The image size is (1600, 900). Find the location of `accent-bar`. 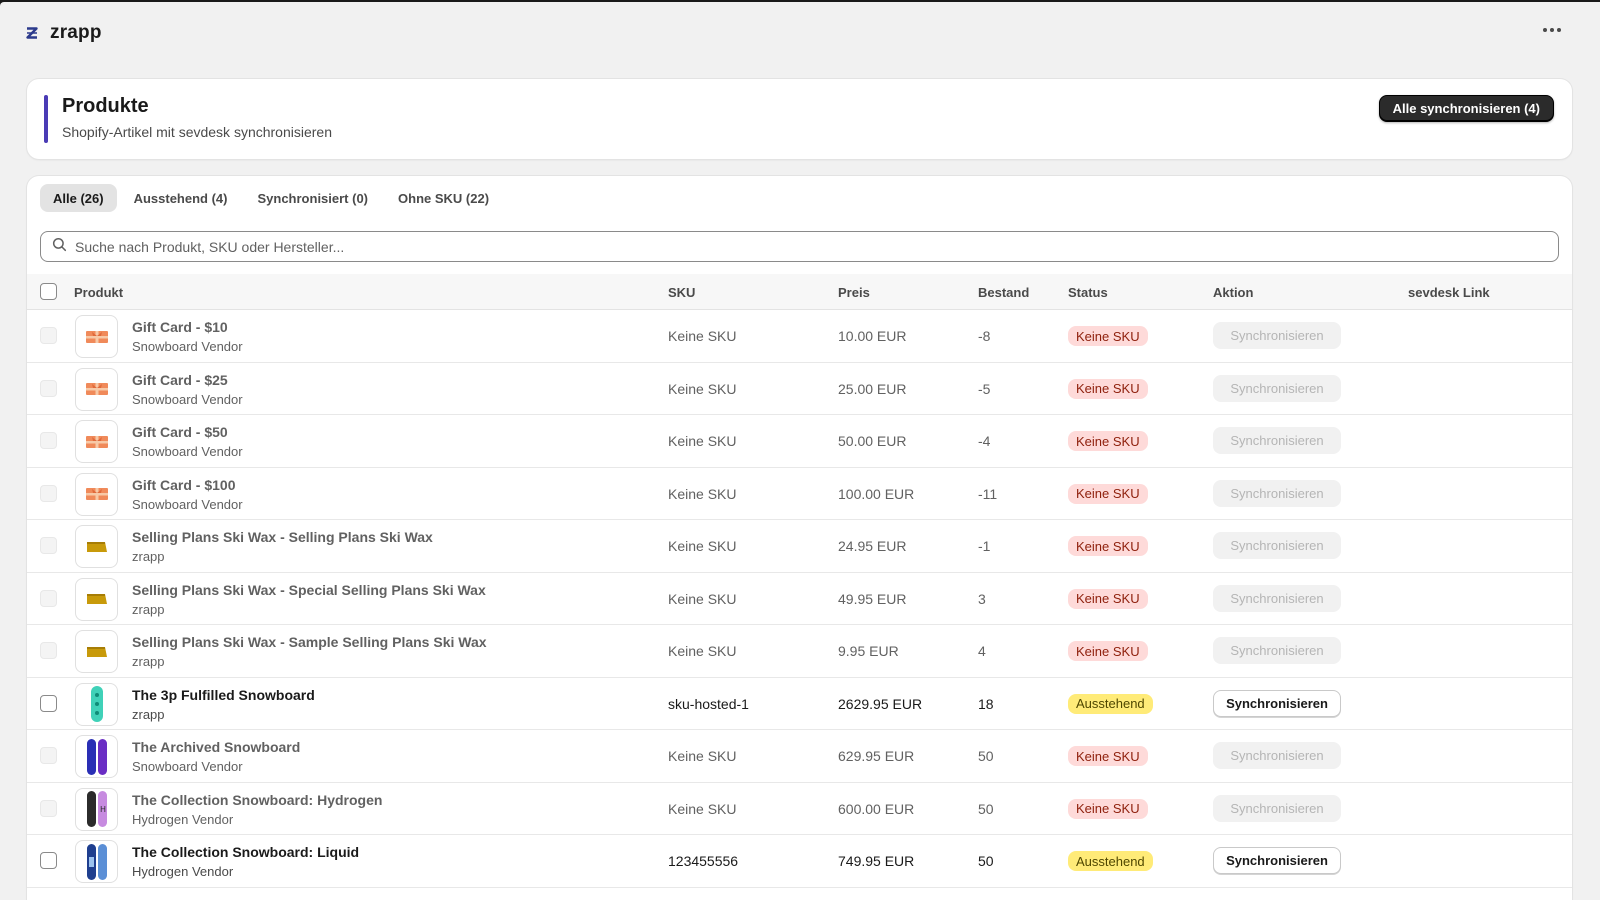

accent-bar is located at coordinates (46, 119).